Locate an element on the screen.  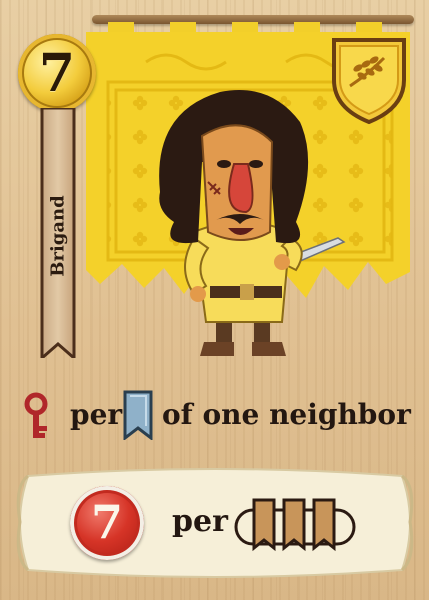
red-seal-token-icon: 7 is located at coordinates (107, 523).